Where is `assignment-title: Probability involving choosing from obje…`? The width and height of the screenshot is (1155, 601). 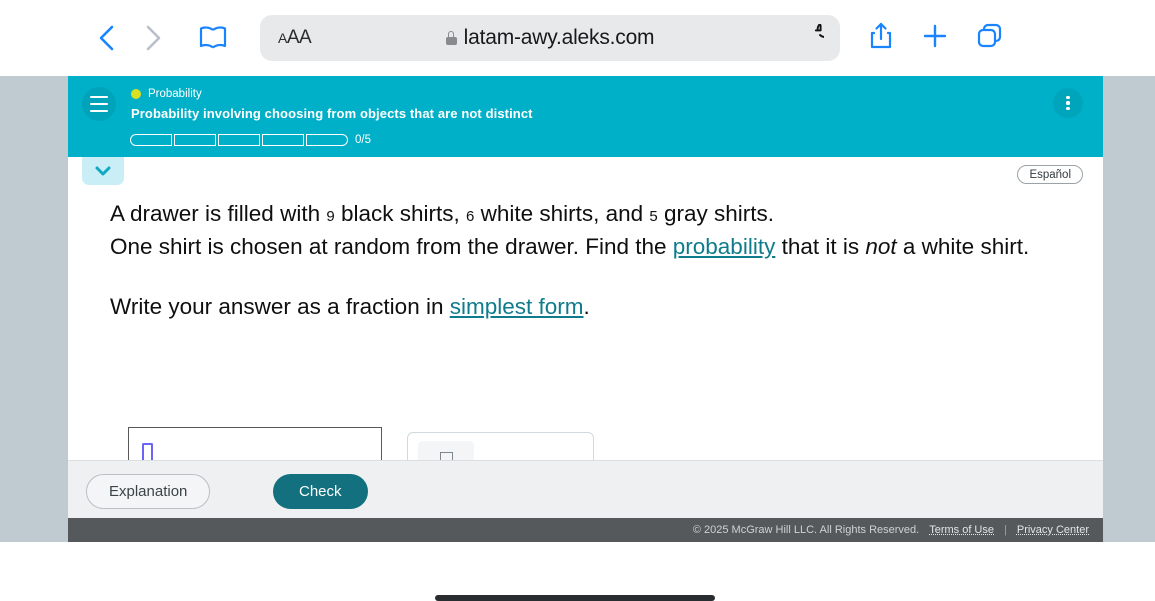
assignment-title: Probability involving choosing from obje… is located at coordinates (332, 113).